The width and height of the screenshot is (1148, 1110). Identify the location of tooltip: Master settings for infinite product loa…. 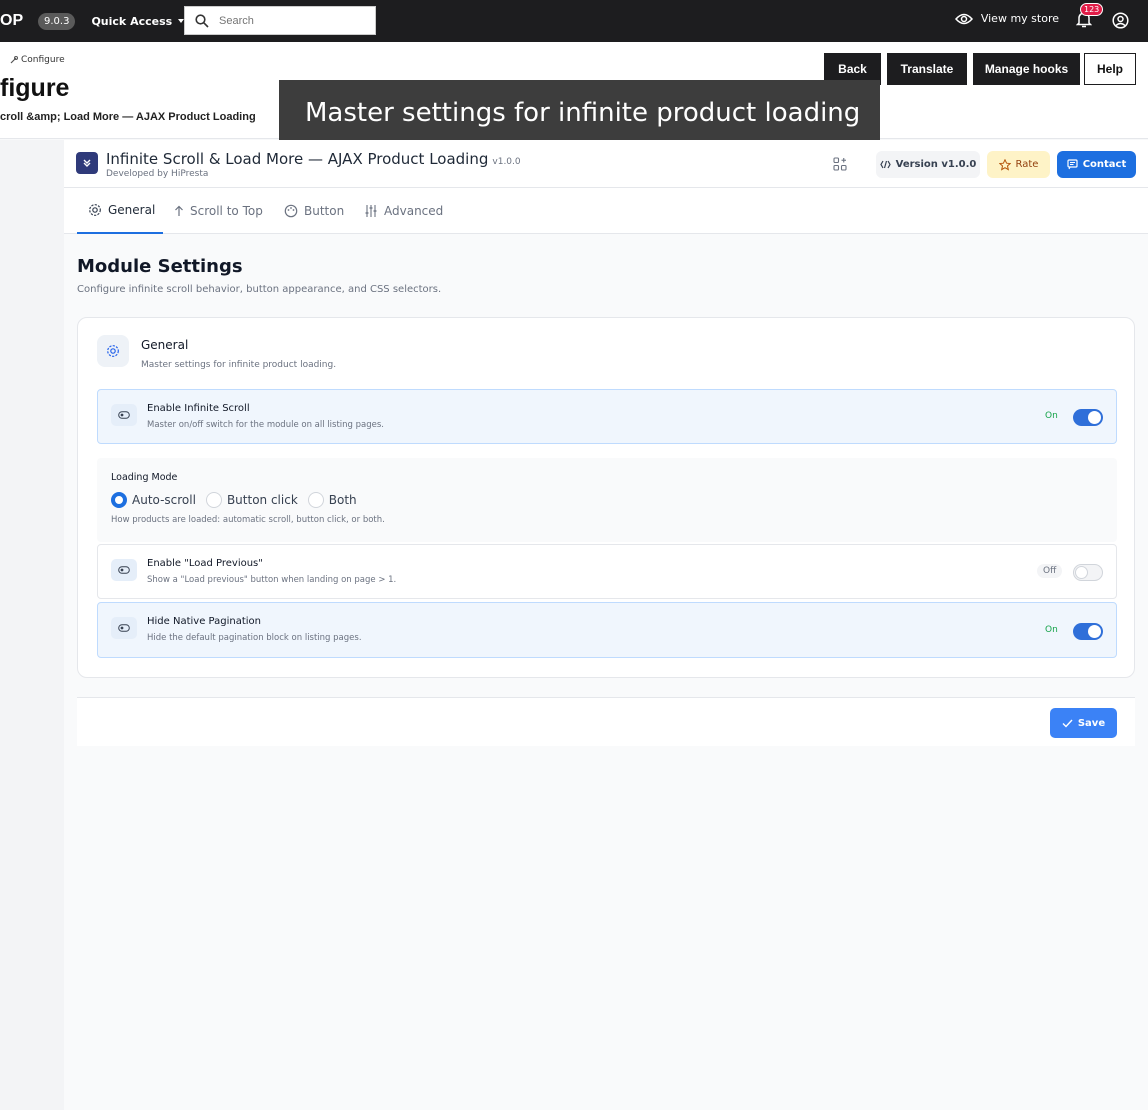
(579, 113).